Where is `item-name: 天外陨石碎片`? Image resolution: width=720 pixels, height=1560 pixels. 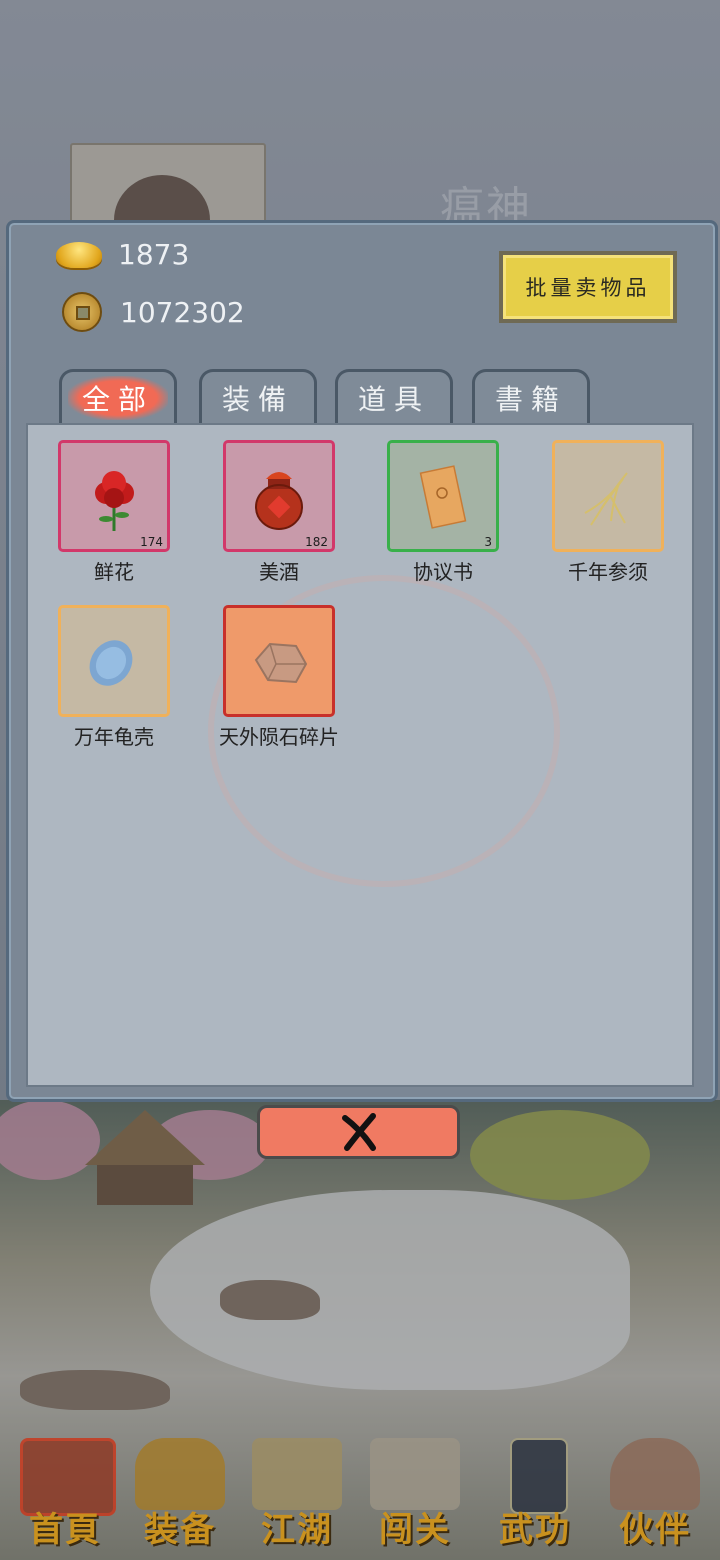
item-name: 天外陨石碎片 is located at coordinates (279, 737).